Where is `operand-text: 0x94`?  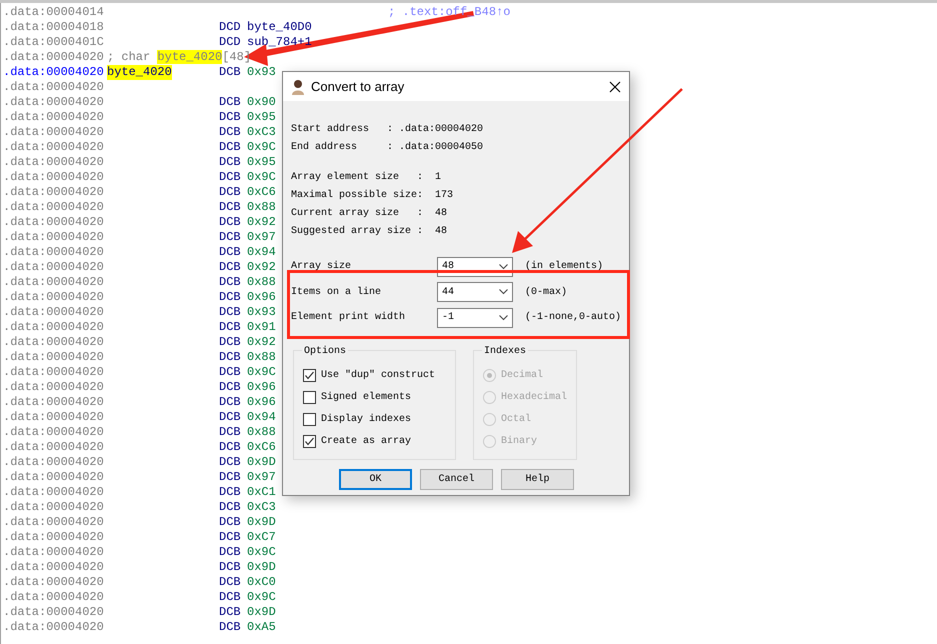
operand-text: 0x94 is located at coordinates (261, 417).